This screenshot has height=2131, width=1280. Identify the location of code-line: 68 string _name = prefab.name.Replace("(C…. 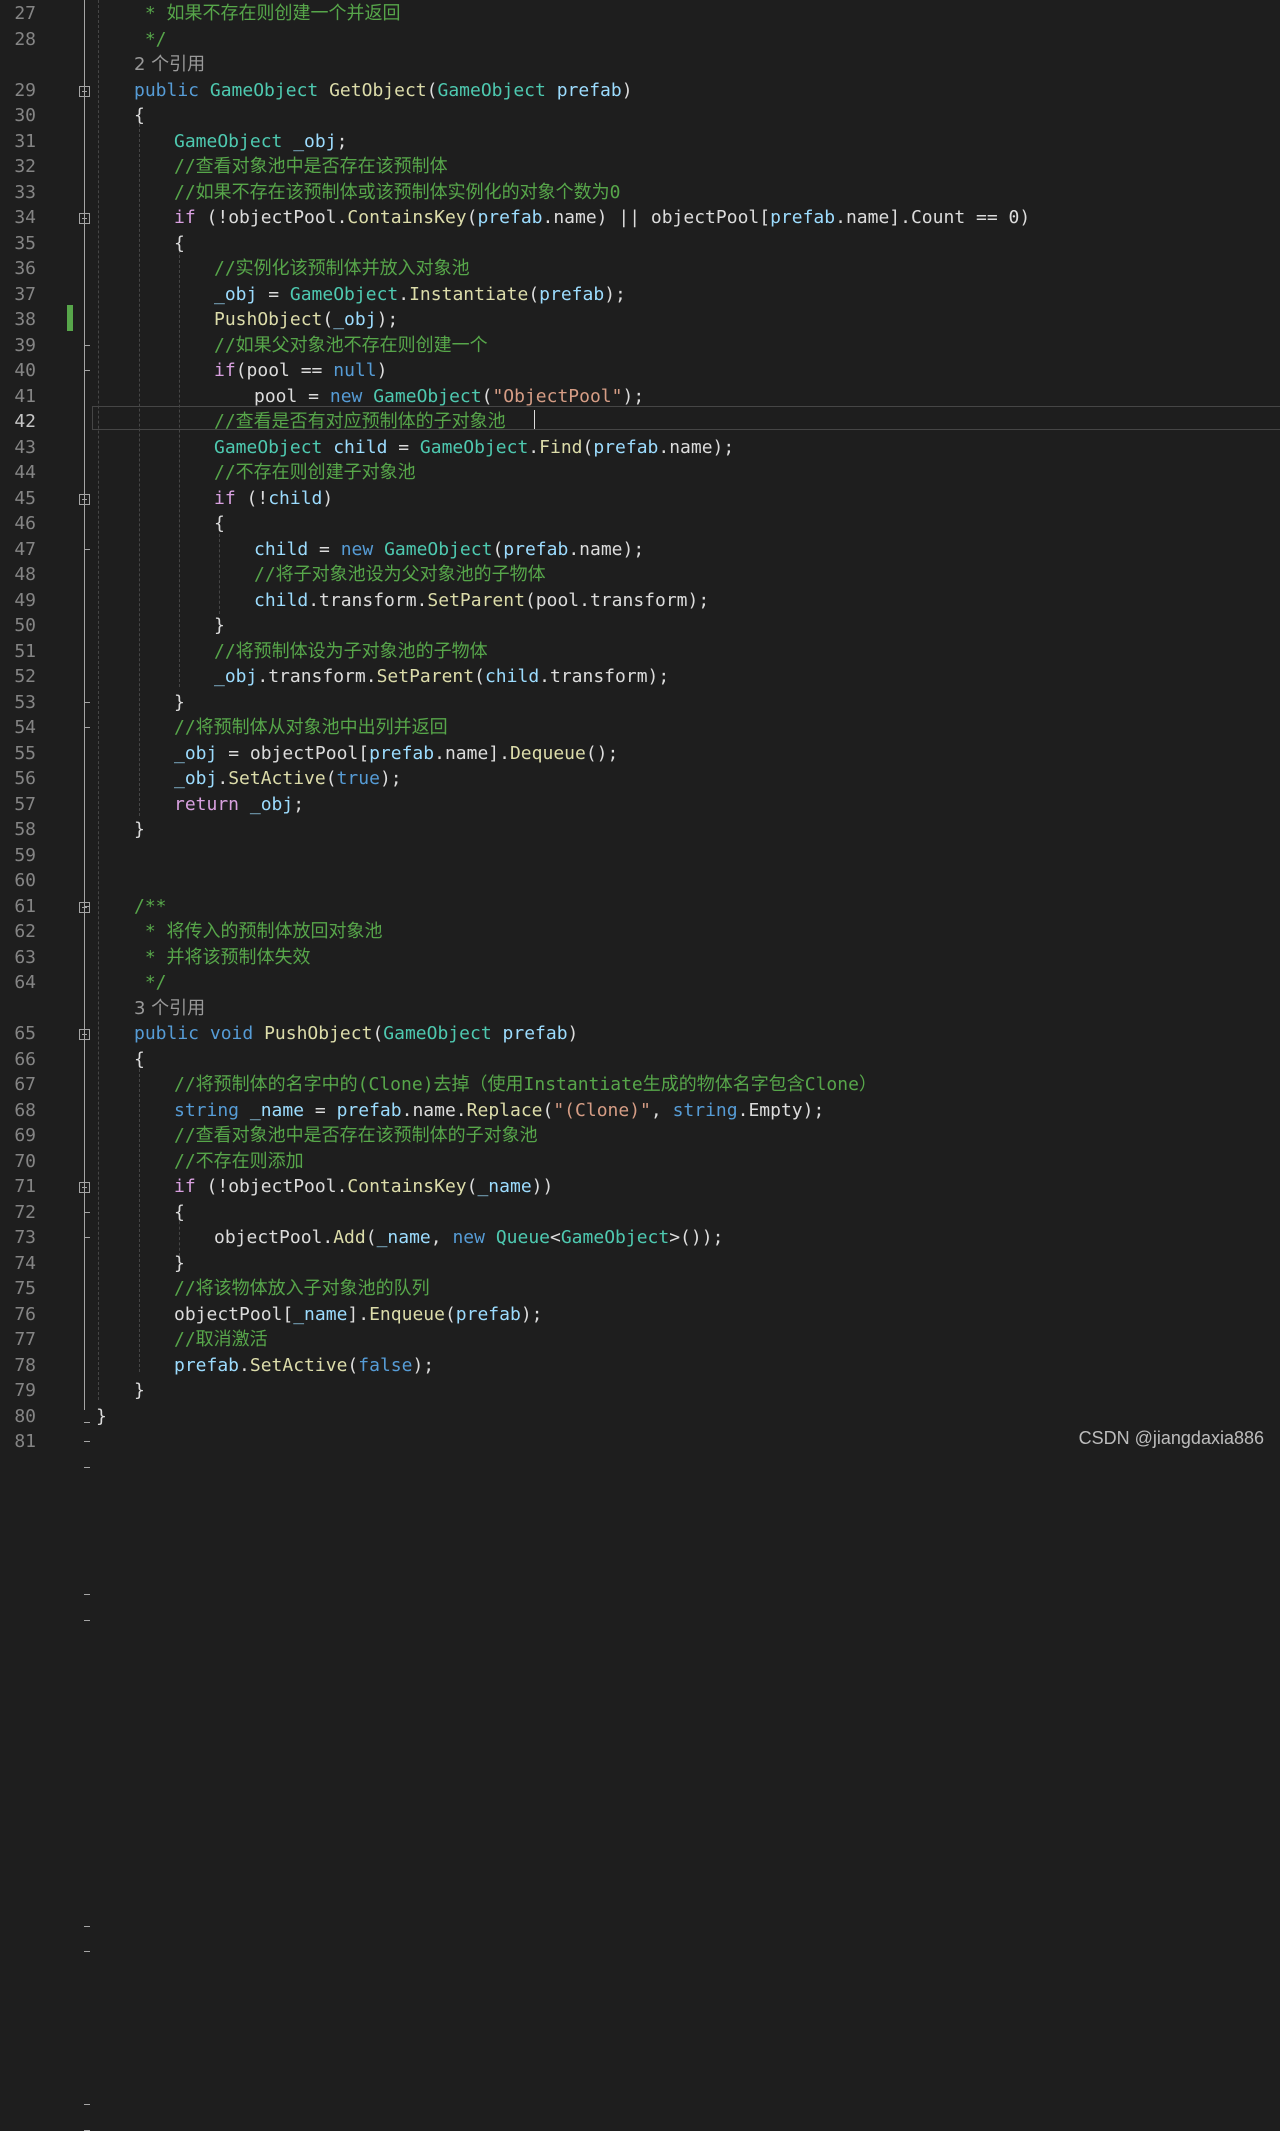
(640, 1111).